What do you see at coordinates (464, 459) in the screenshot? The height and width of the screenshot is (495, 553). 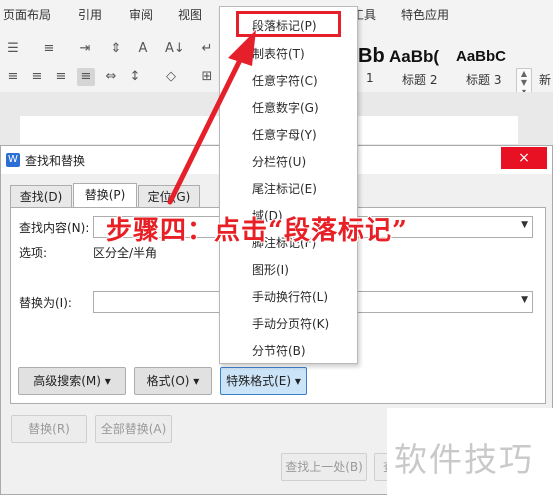 I see `watermark: 软件技巧` at bounding box center [464, 459].